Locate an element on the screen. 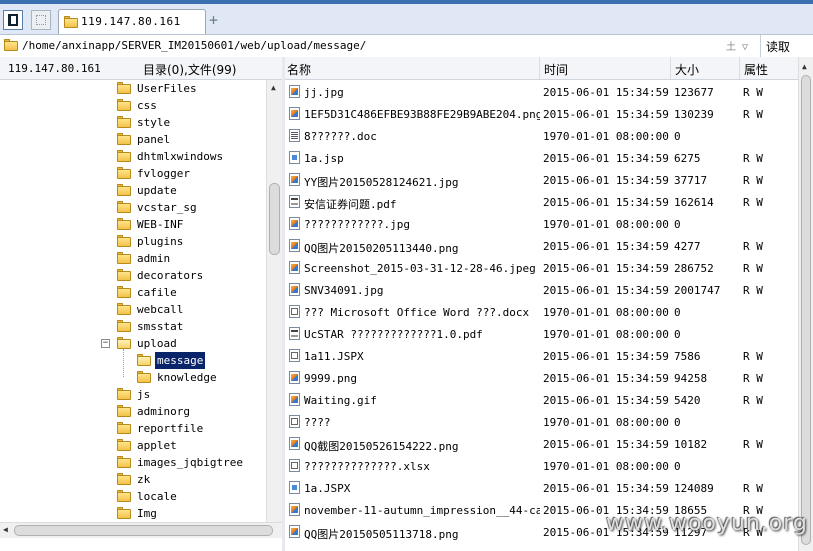 This screenshot has height=551, width=813. tree-item: knowledge is located at coordinates (201, 377).